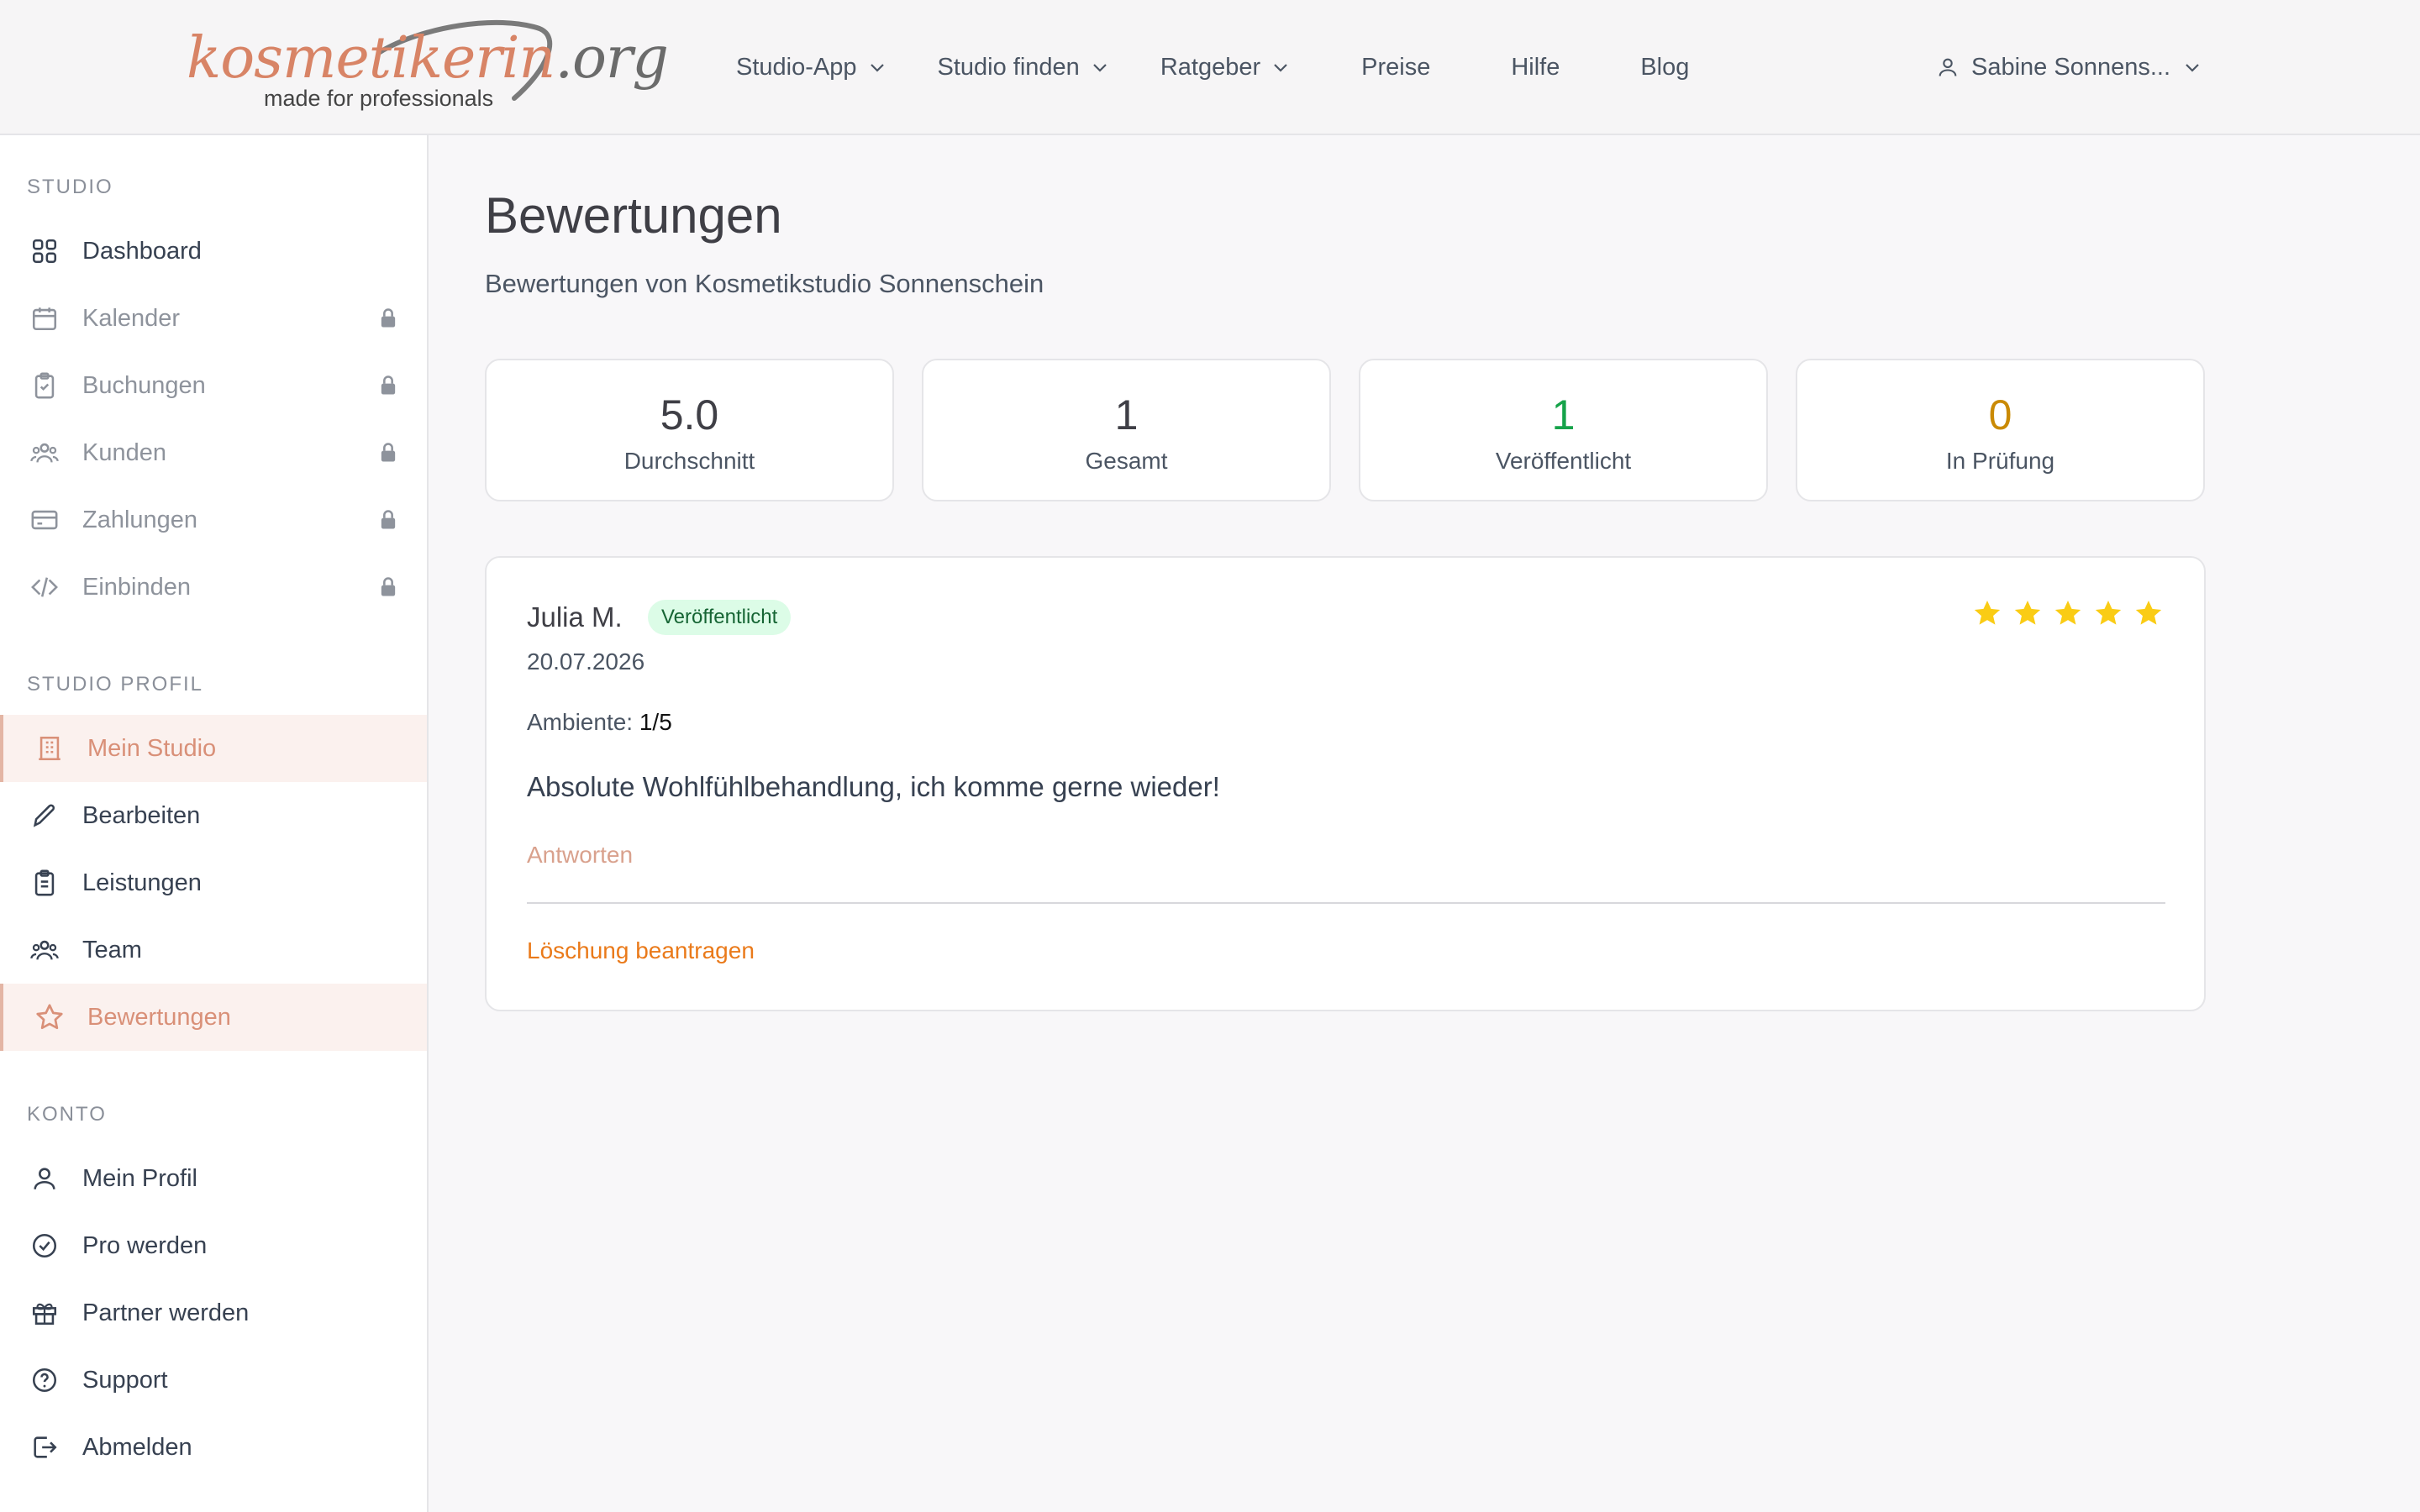 The width and height of the screenshot is (2420, 1512). I want to click on sidebar-item-label: Dashboard, so click(142, 251).